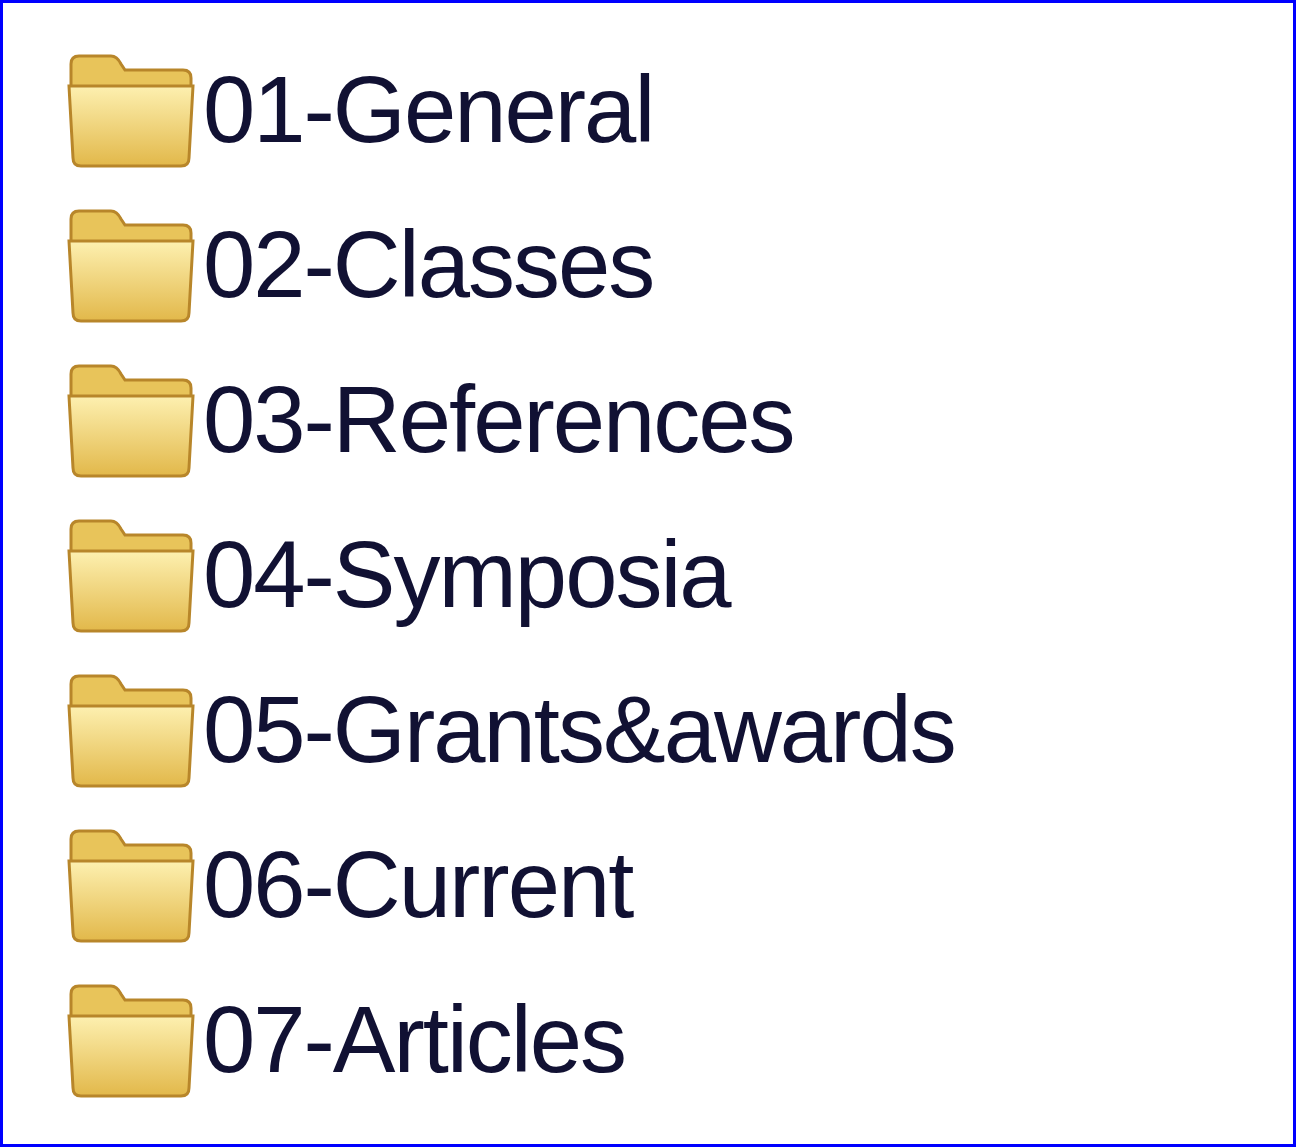 This screenshot has height=1147, width=1296. Describe the element at coordinates (579, 730) in the screenshot. I see `folder-name: 05-Grants&awards` at that location.